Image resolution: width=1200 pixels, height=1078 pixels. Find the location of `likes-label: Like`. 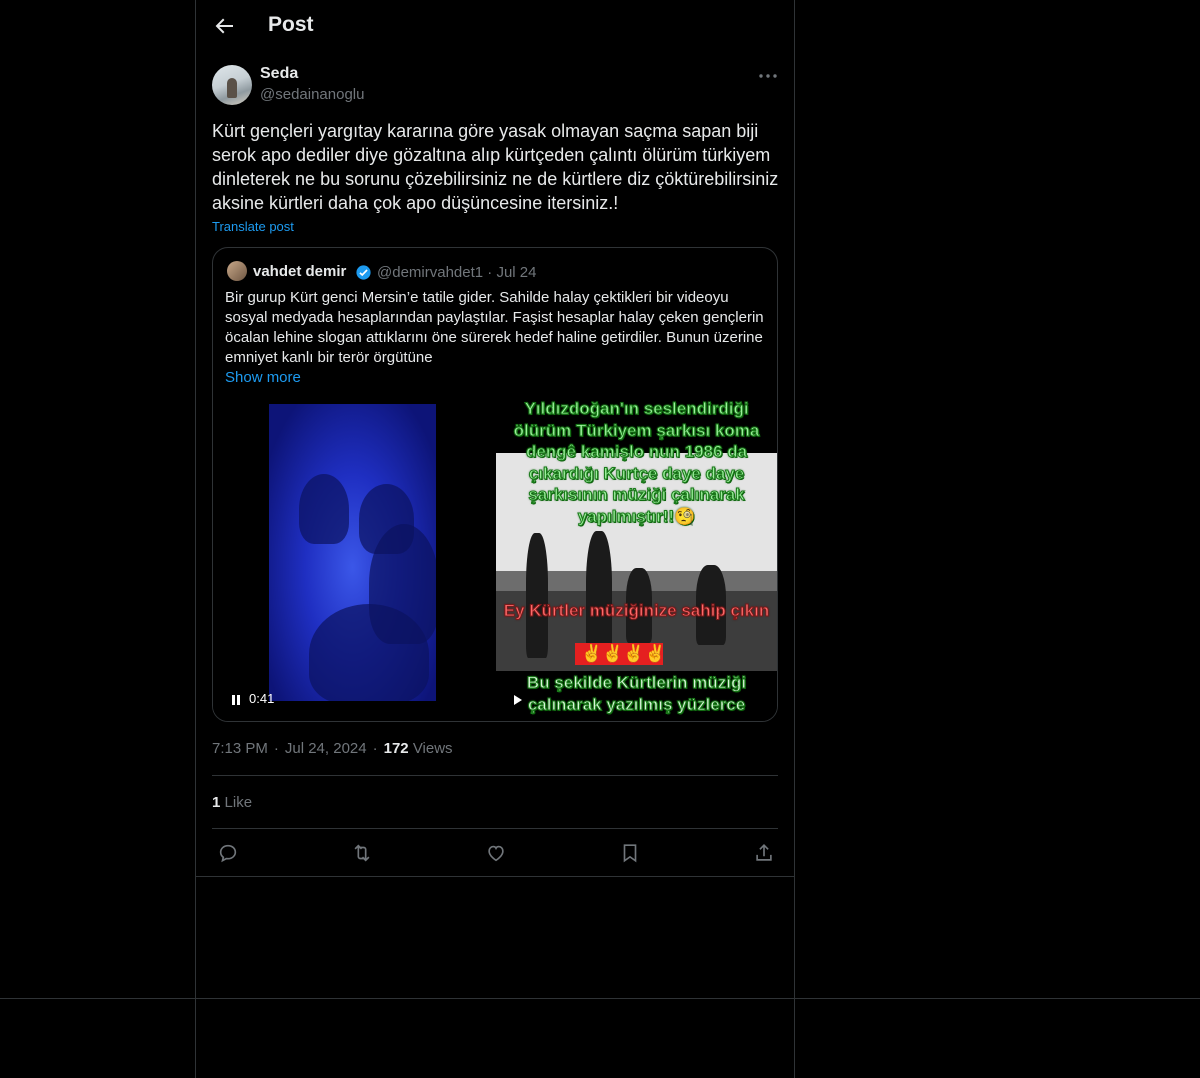

likes-label: Like is located at coordinates (238, 802).